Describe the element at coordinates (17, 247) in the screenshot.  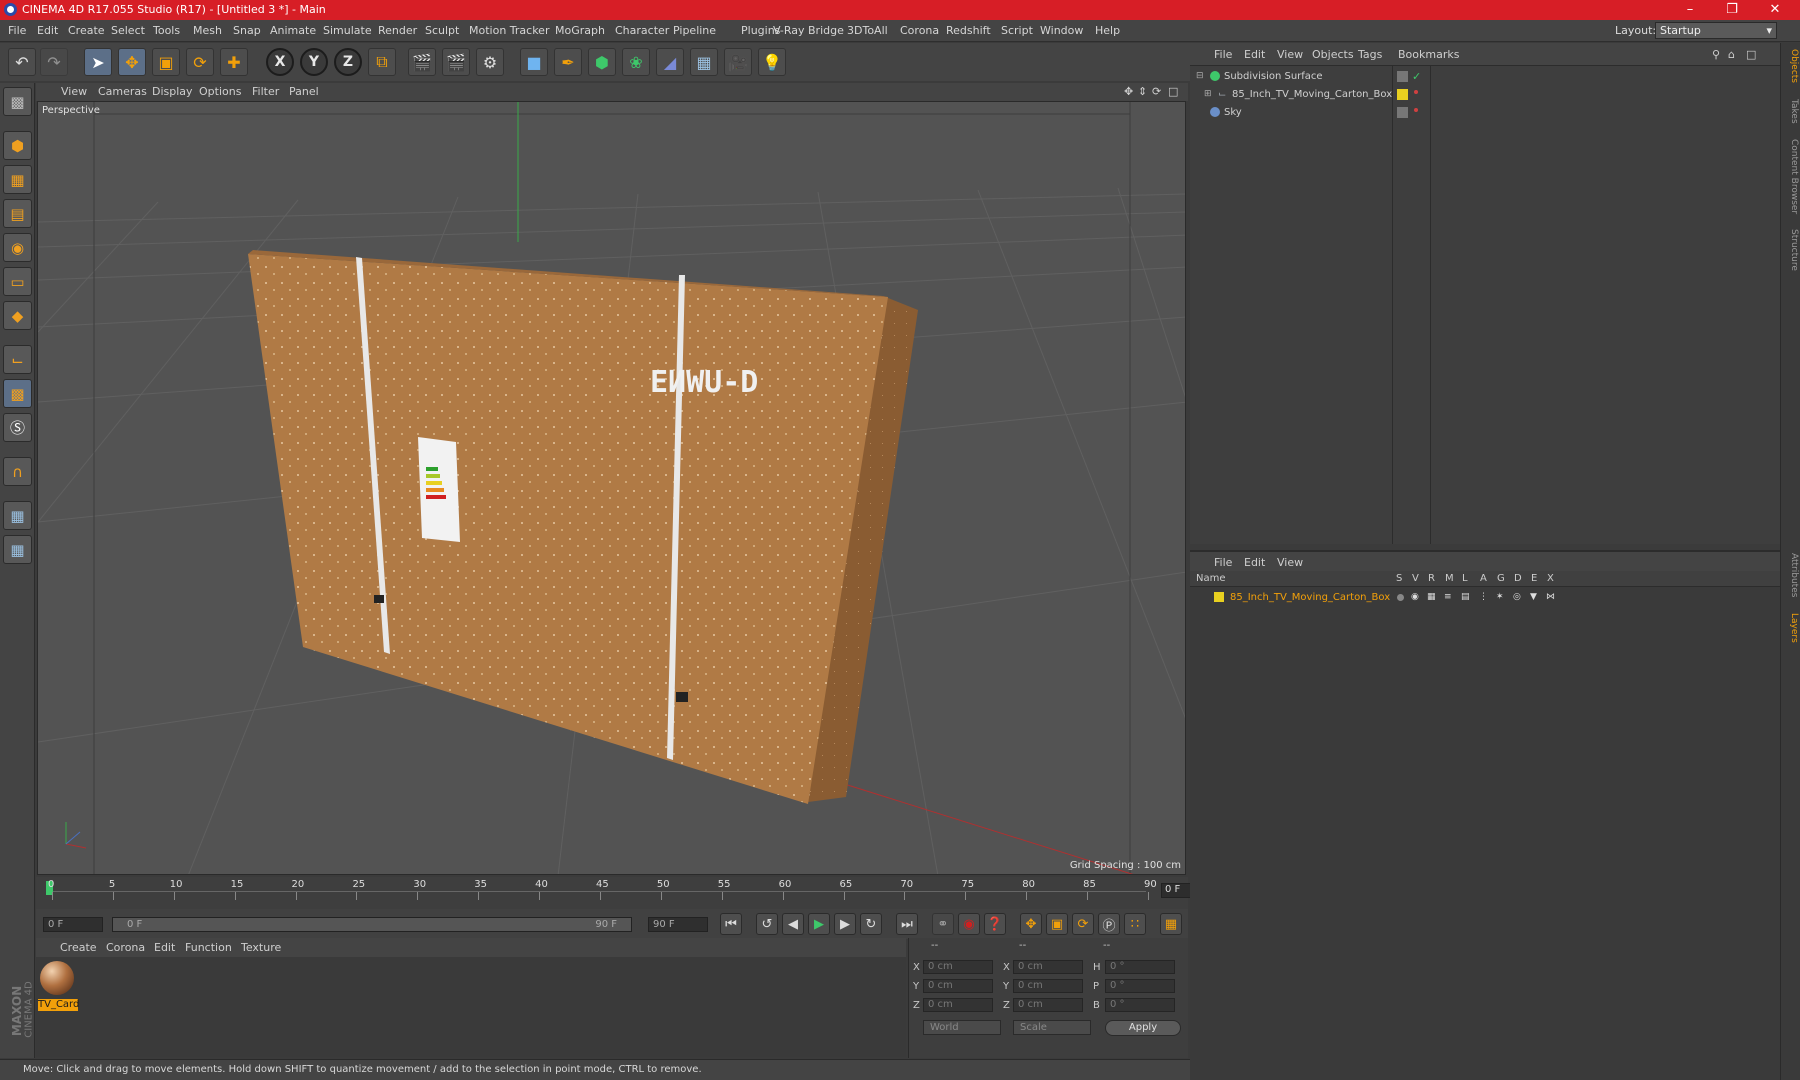
I see `points-mode-button: ◉` at that location.